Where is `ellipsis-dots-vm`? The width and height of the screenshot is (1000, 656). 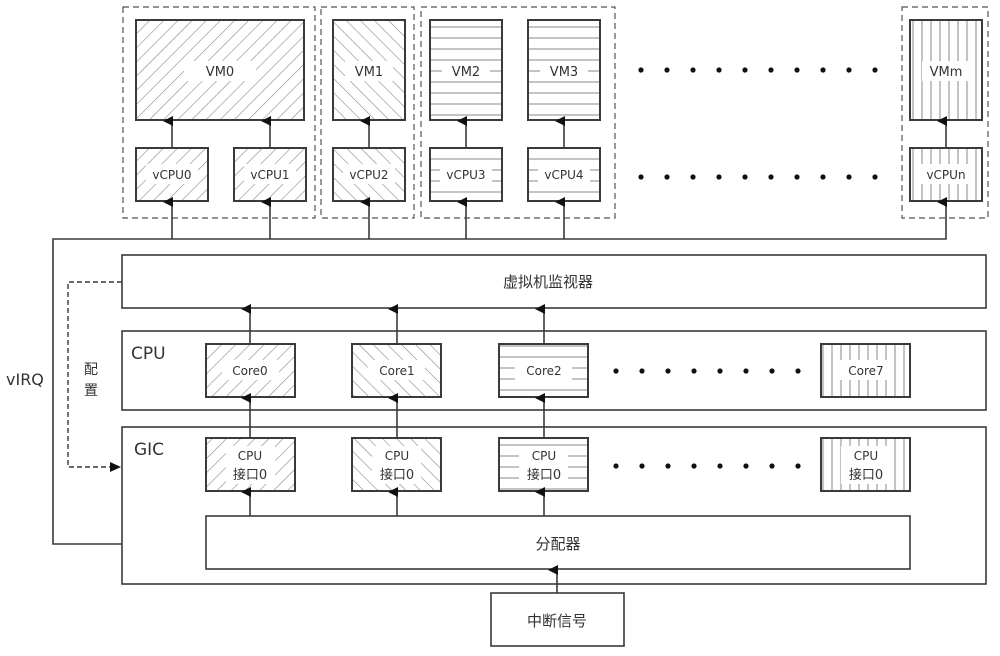
ellipsis-dots-vm is located at coordinates (758, 70).